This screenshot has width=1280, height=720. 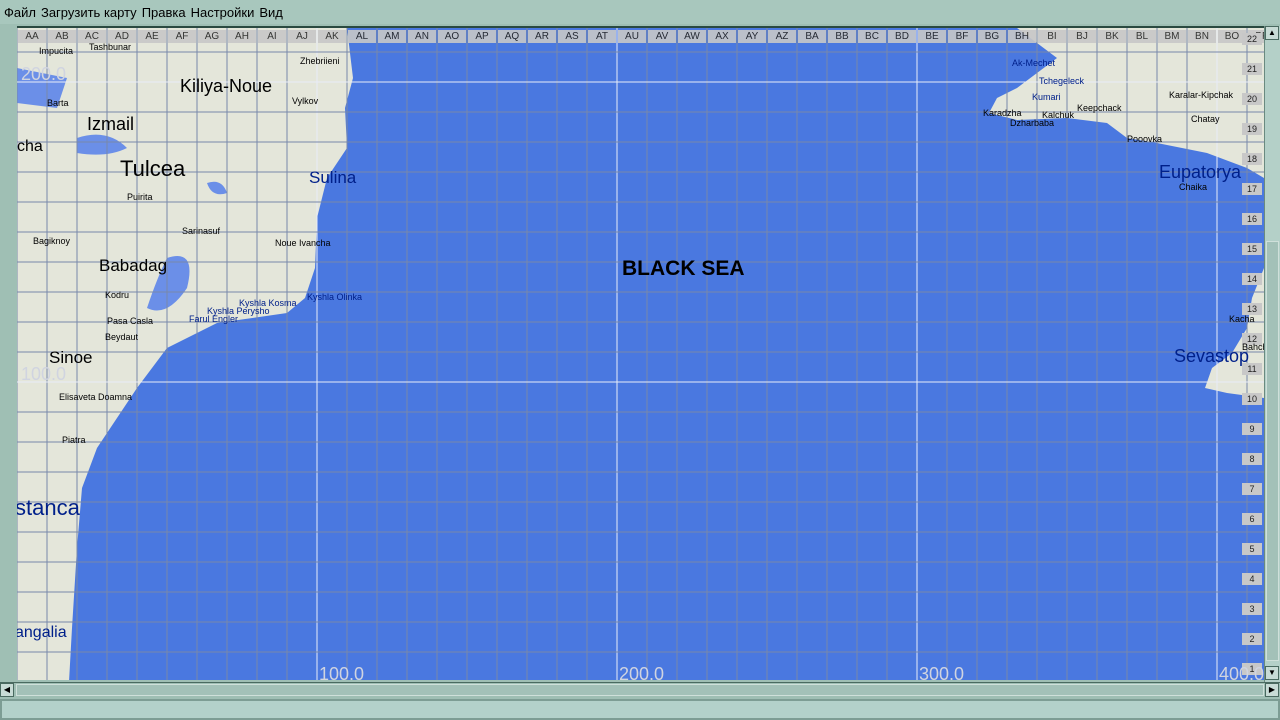 I want to click on place-label: Vylkov, so click(x=305, y=101).